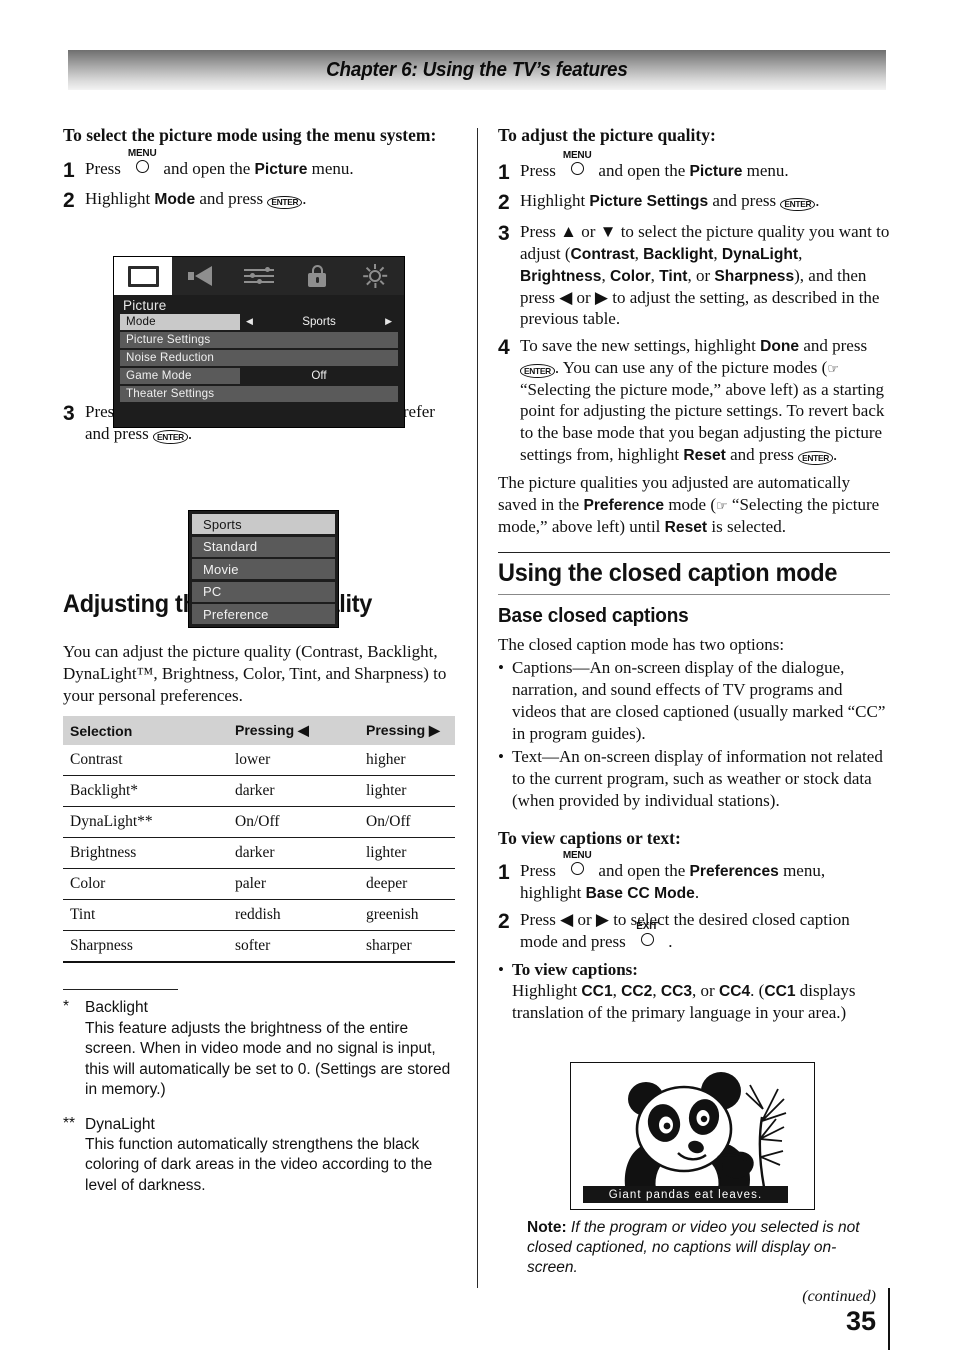 The height and width of the screenshot is (1354, 954). I want to click on osd-row-label: Theater Settings, so click(170, 394).